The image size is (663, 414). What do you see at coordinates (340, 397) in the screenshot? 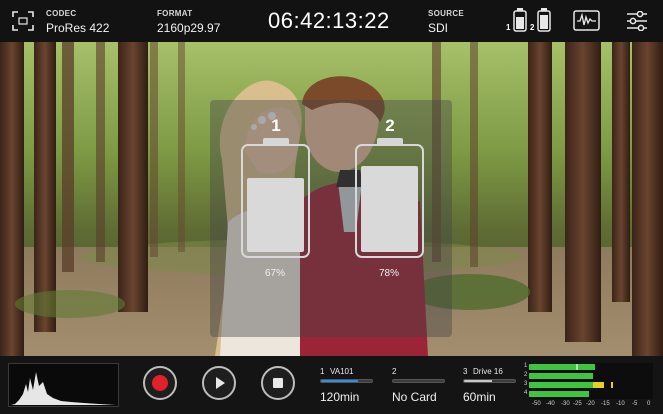
I see `slot-1-remaining: 120min` at bounding box center [340, 397].